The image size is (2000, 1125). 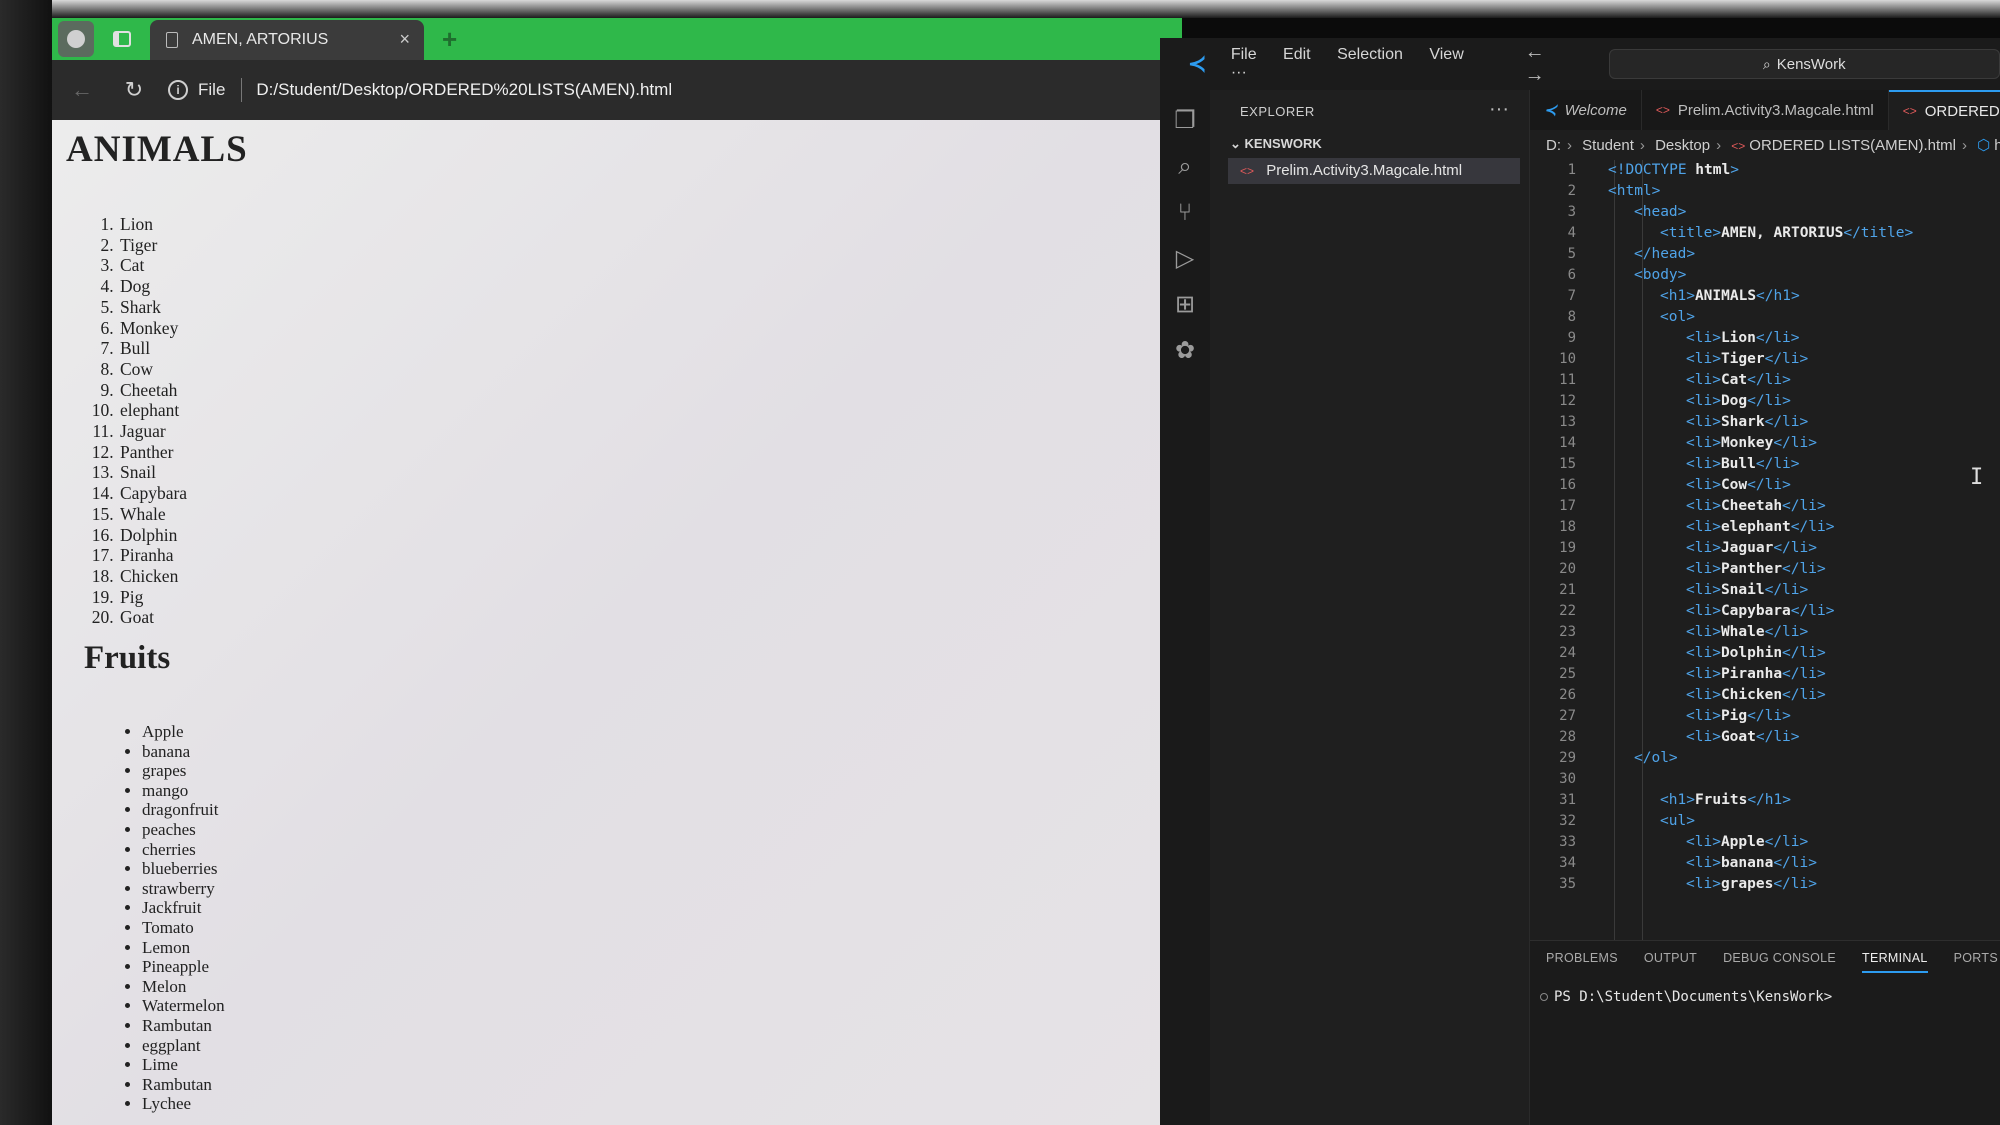 What do you see at coordinates (1499, 109) in the screenshot?
I see `explorer-more-button: ···` at bounding box center [1499, 109].